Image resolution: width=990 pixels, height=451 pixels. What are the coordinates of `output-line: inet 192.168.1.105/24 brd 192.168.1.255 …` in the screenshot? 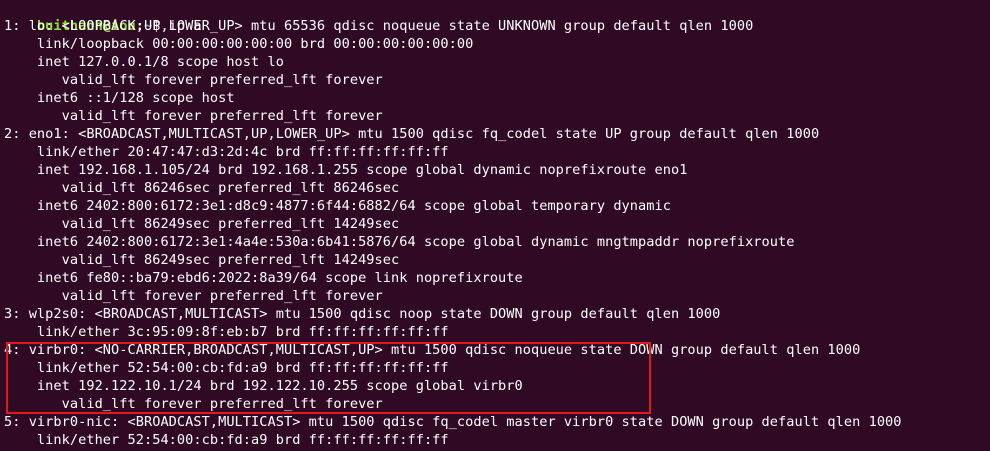 It's located at (346, 170).